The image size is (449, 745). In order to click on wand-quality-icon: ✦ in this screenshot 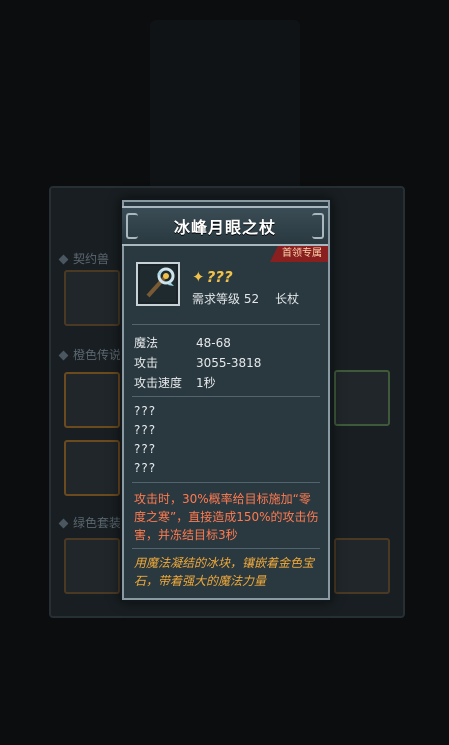, I will do `click(198, 277)`.